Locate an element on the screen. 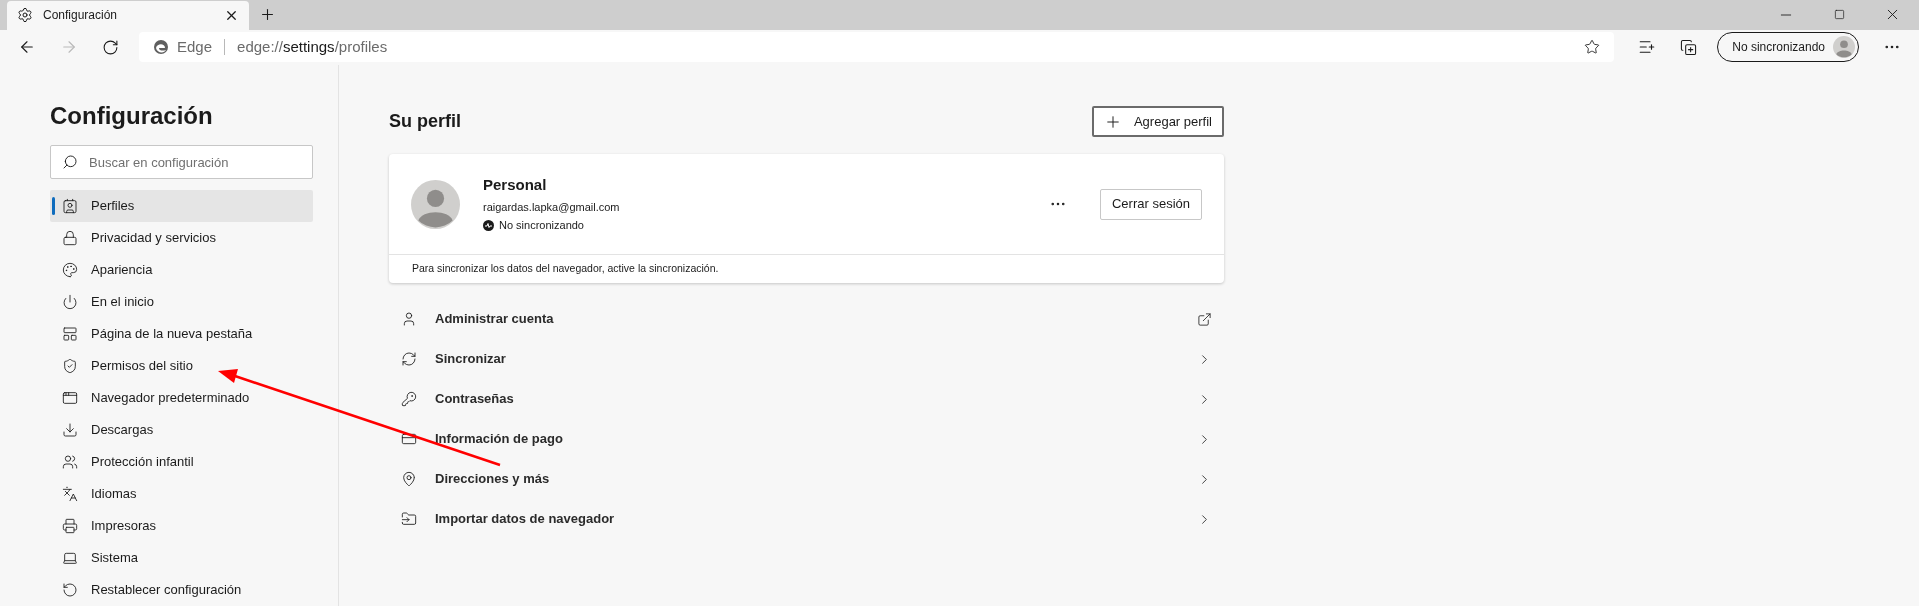 This screenshot has width=1919, height=606. url-text: edge://settings/profiles is located at coordinates (312, 47).